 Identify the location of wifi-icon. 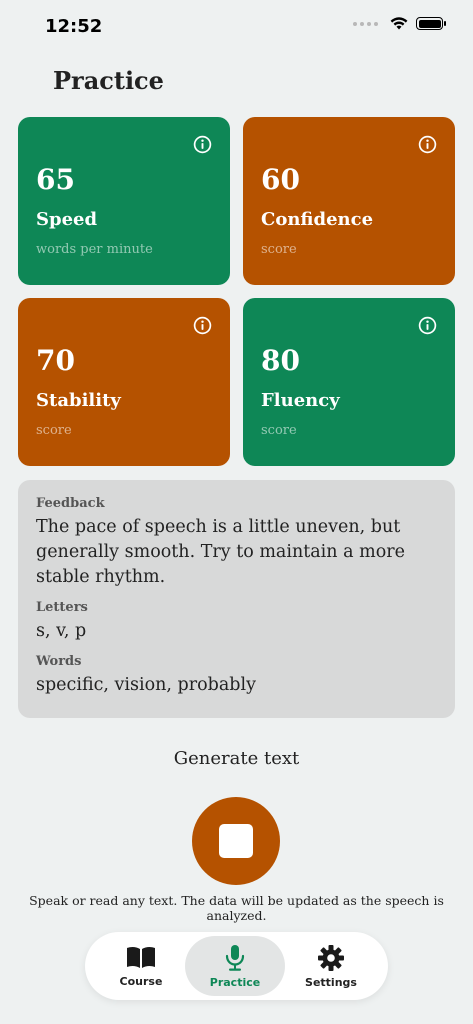
(399, 23).